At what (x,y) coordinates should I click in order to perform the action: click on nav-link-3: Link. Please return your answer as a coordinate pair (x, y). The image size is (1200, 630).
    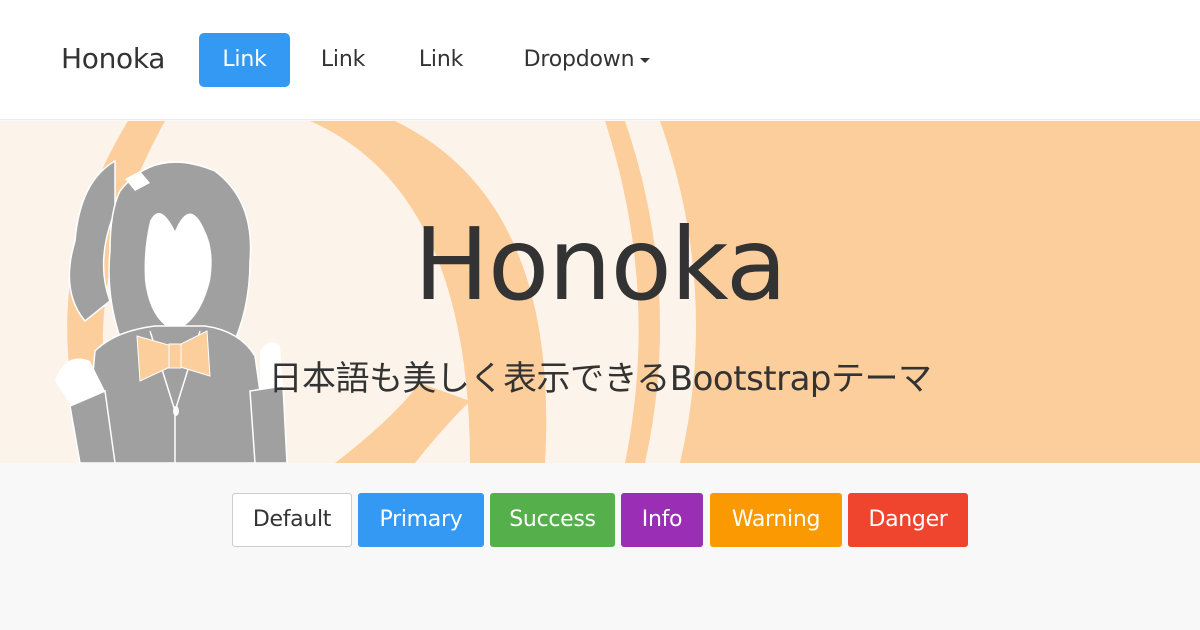
    Looking at the image, I should click on (441, 60).